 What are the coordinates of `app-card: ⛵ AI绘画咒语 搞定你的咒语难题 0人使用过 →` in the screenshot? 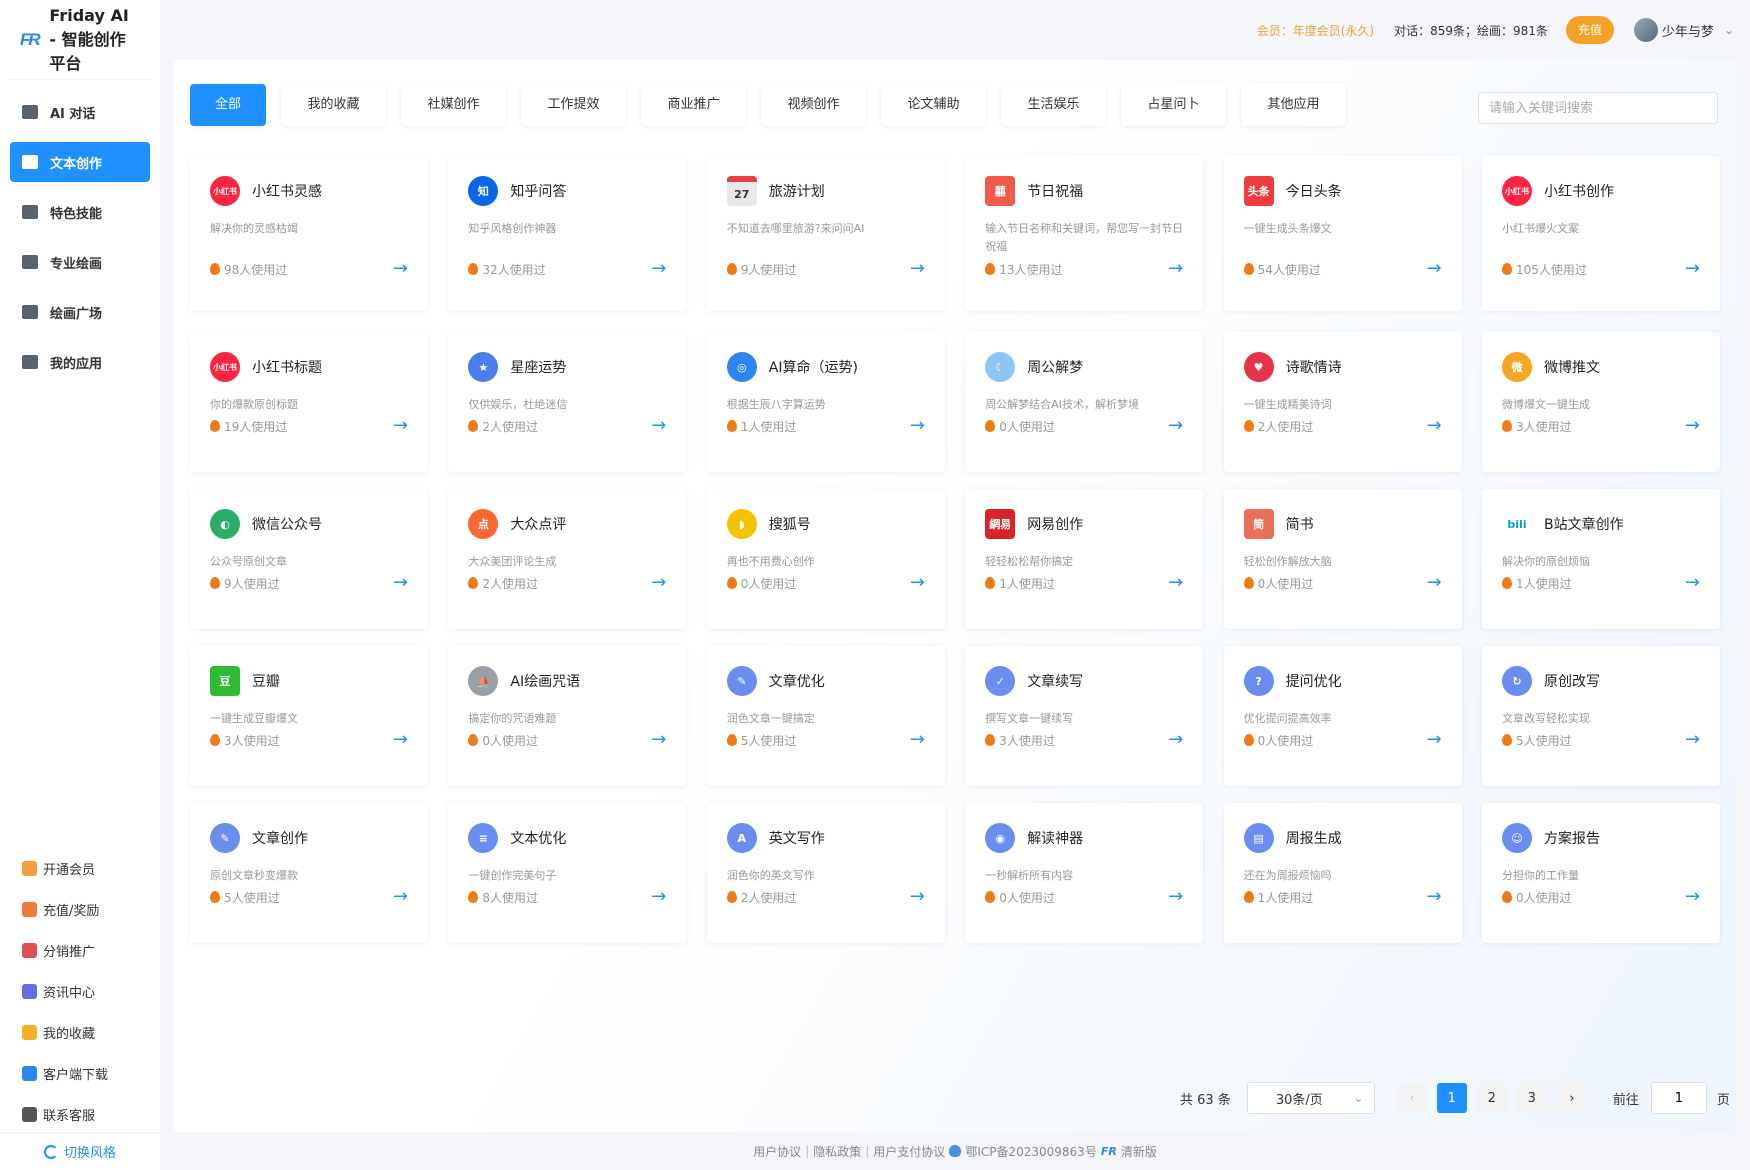 It's located at (567, 716).